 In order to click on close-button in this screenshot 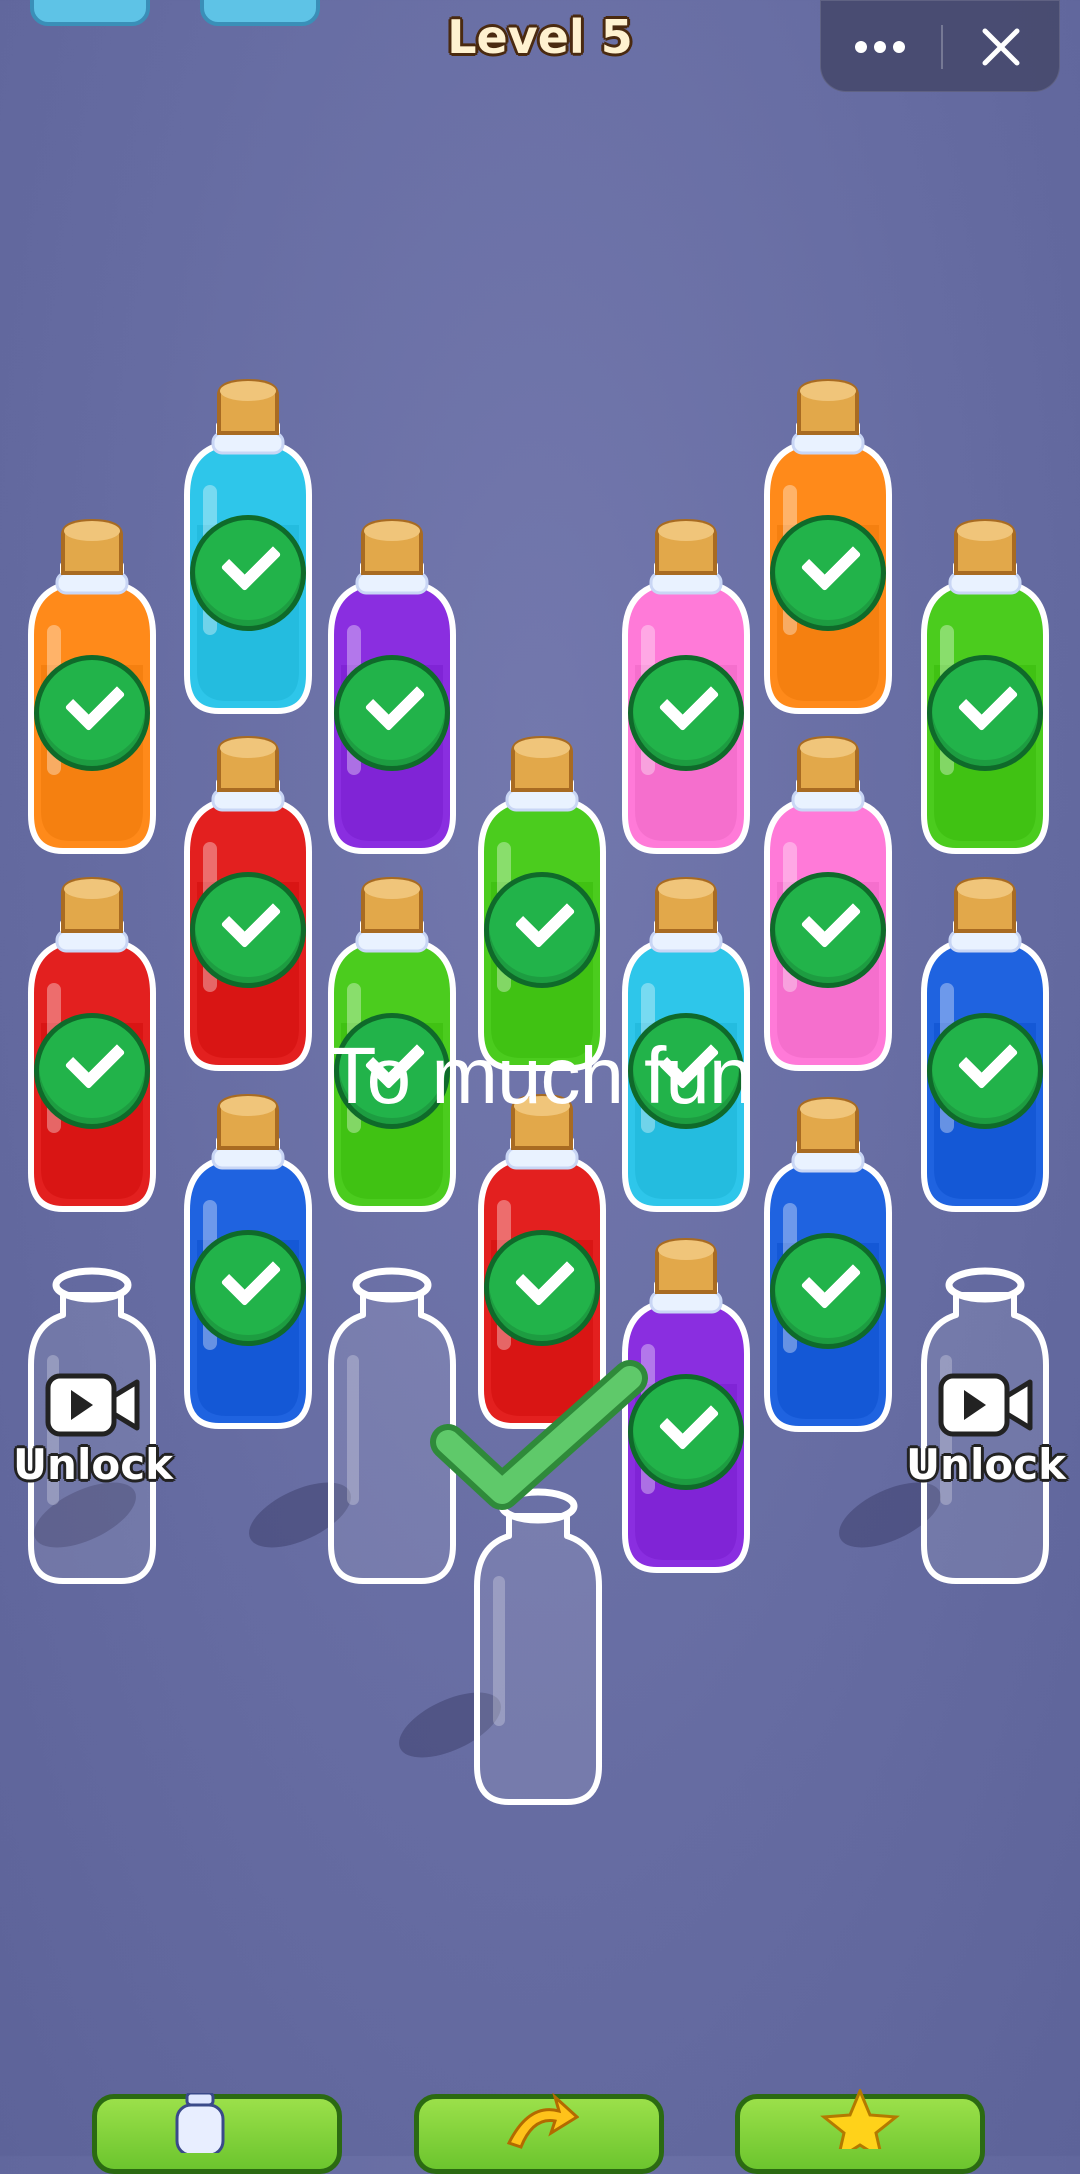, I will do `click(1001, 47)`.